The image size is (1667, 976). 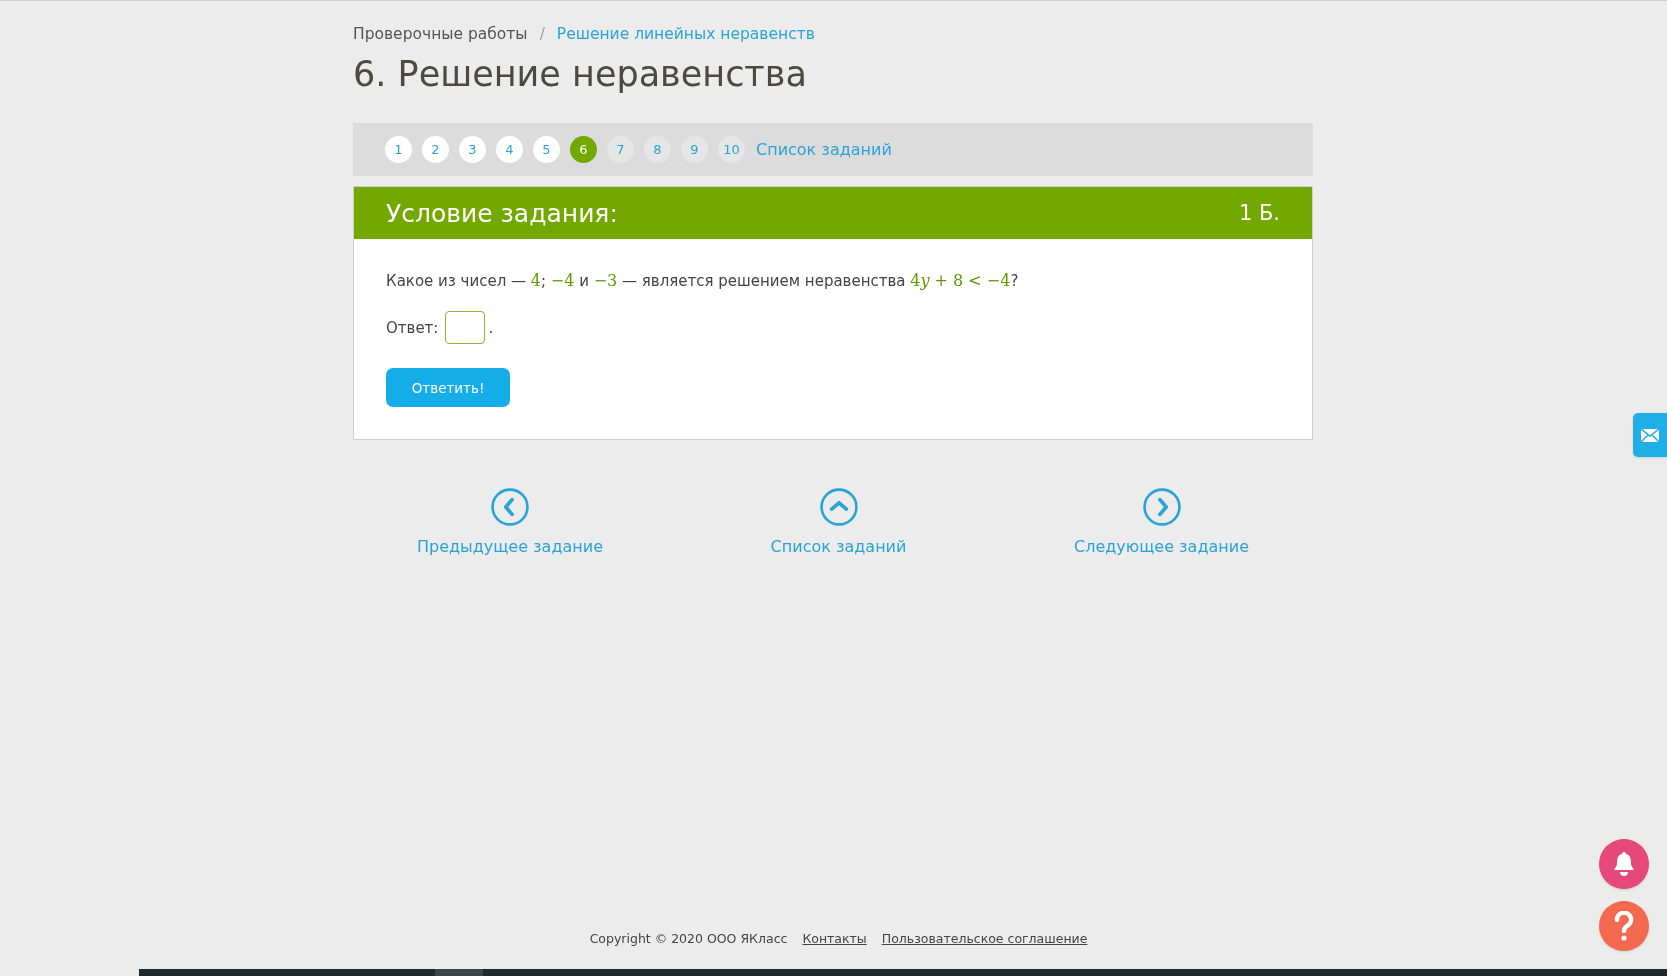 I want to click on question-text: Какое из чисел — 4; −4 и −3 — является решением неравенства 4y + 8 < −4?, so click(x=703, y=281).